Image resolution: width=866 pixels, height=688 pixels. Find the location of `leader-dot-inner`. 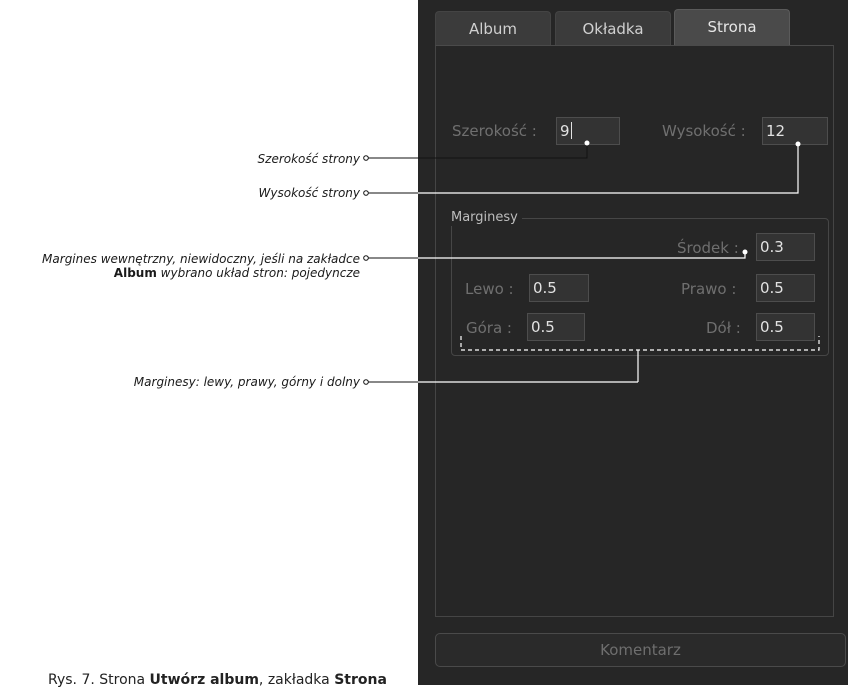

leader-dot-inner is located at coordinates (366, 258).